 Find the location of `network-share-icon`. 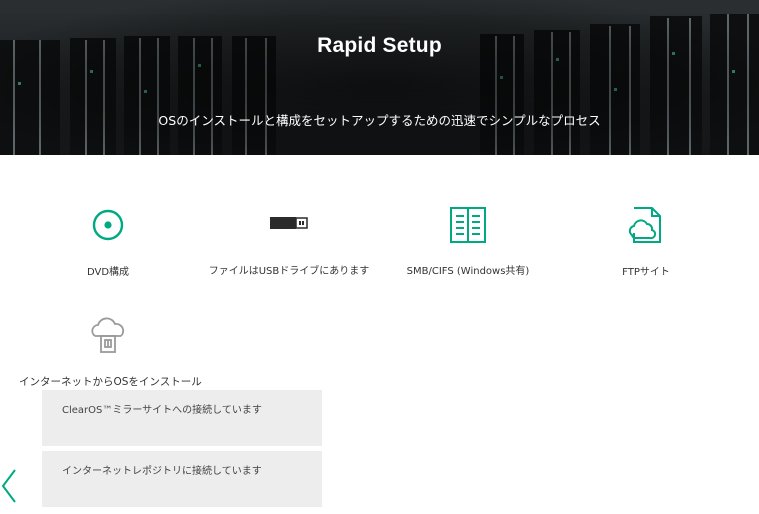

network-share-icon is located at coordinates (468, 225).